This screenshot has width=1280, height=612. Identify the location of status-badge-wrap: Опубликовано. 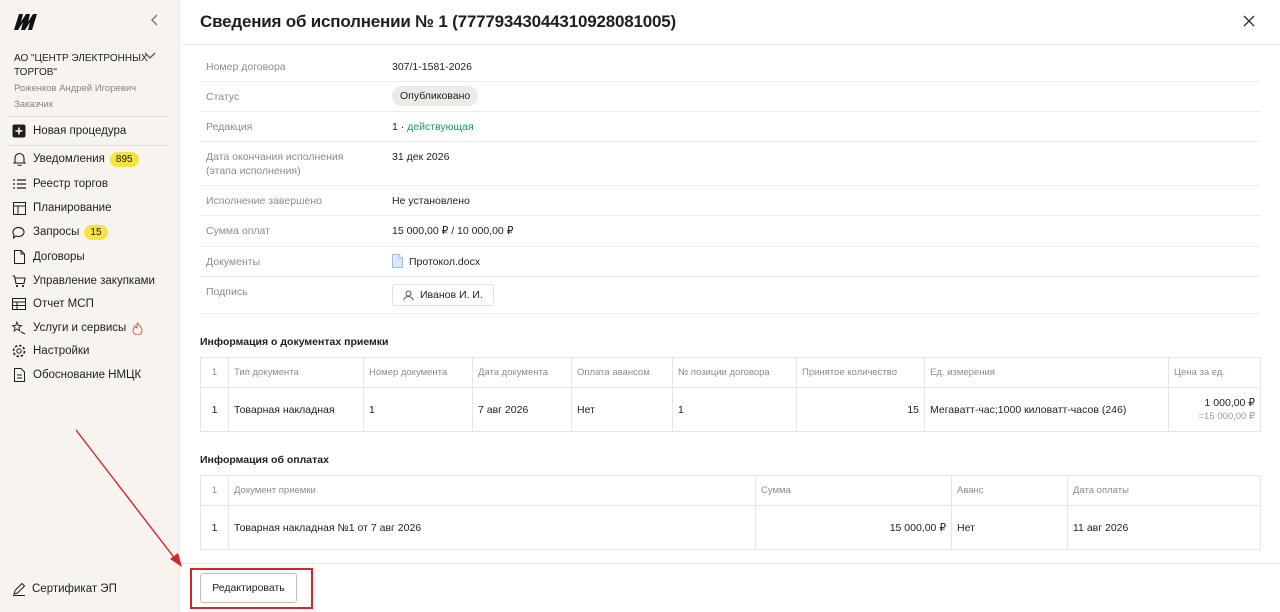
(435, 96).